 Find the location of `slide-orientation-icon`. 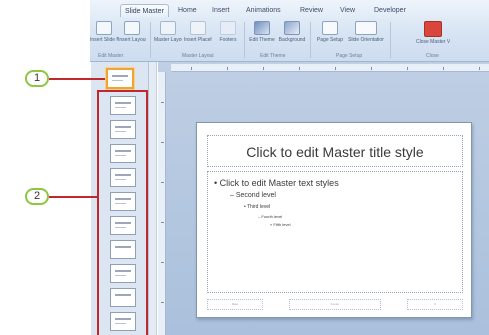

slide-orientation-icon is located at coordinates (366, 28).